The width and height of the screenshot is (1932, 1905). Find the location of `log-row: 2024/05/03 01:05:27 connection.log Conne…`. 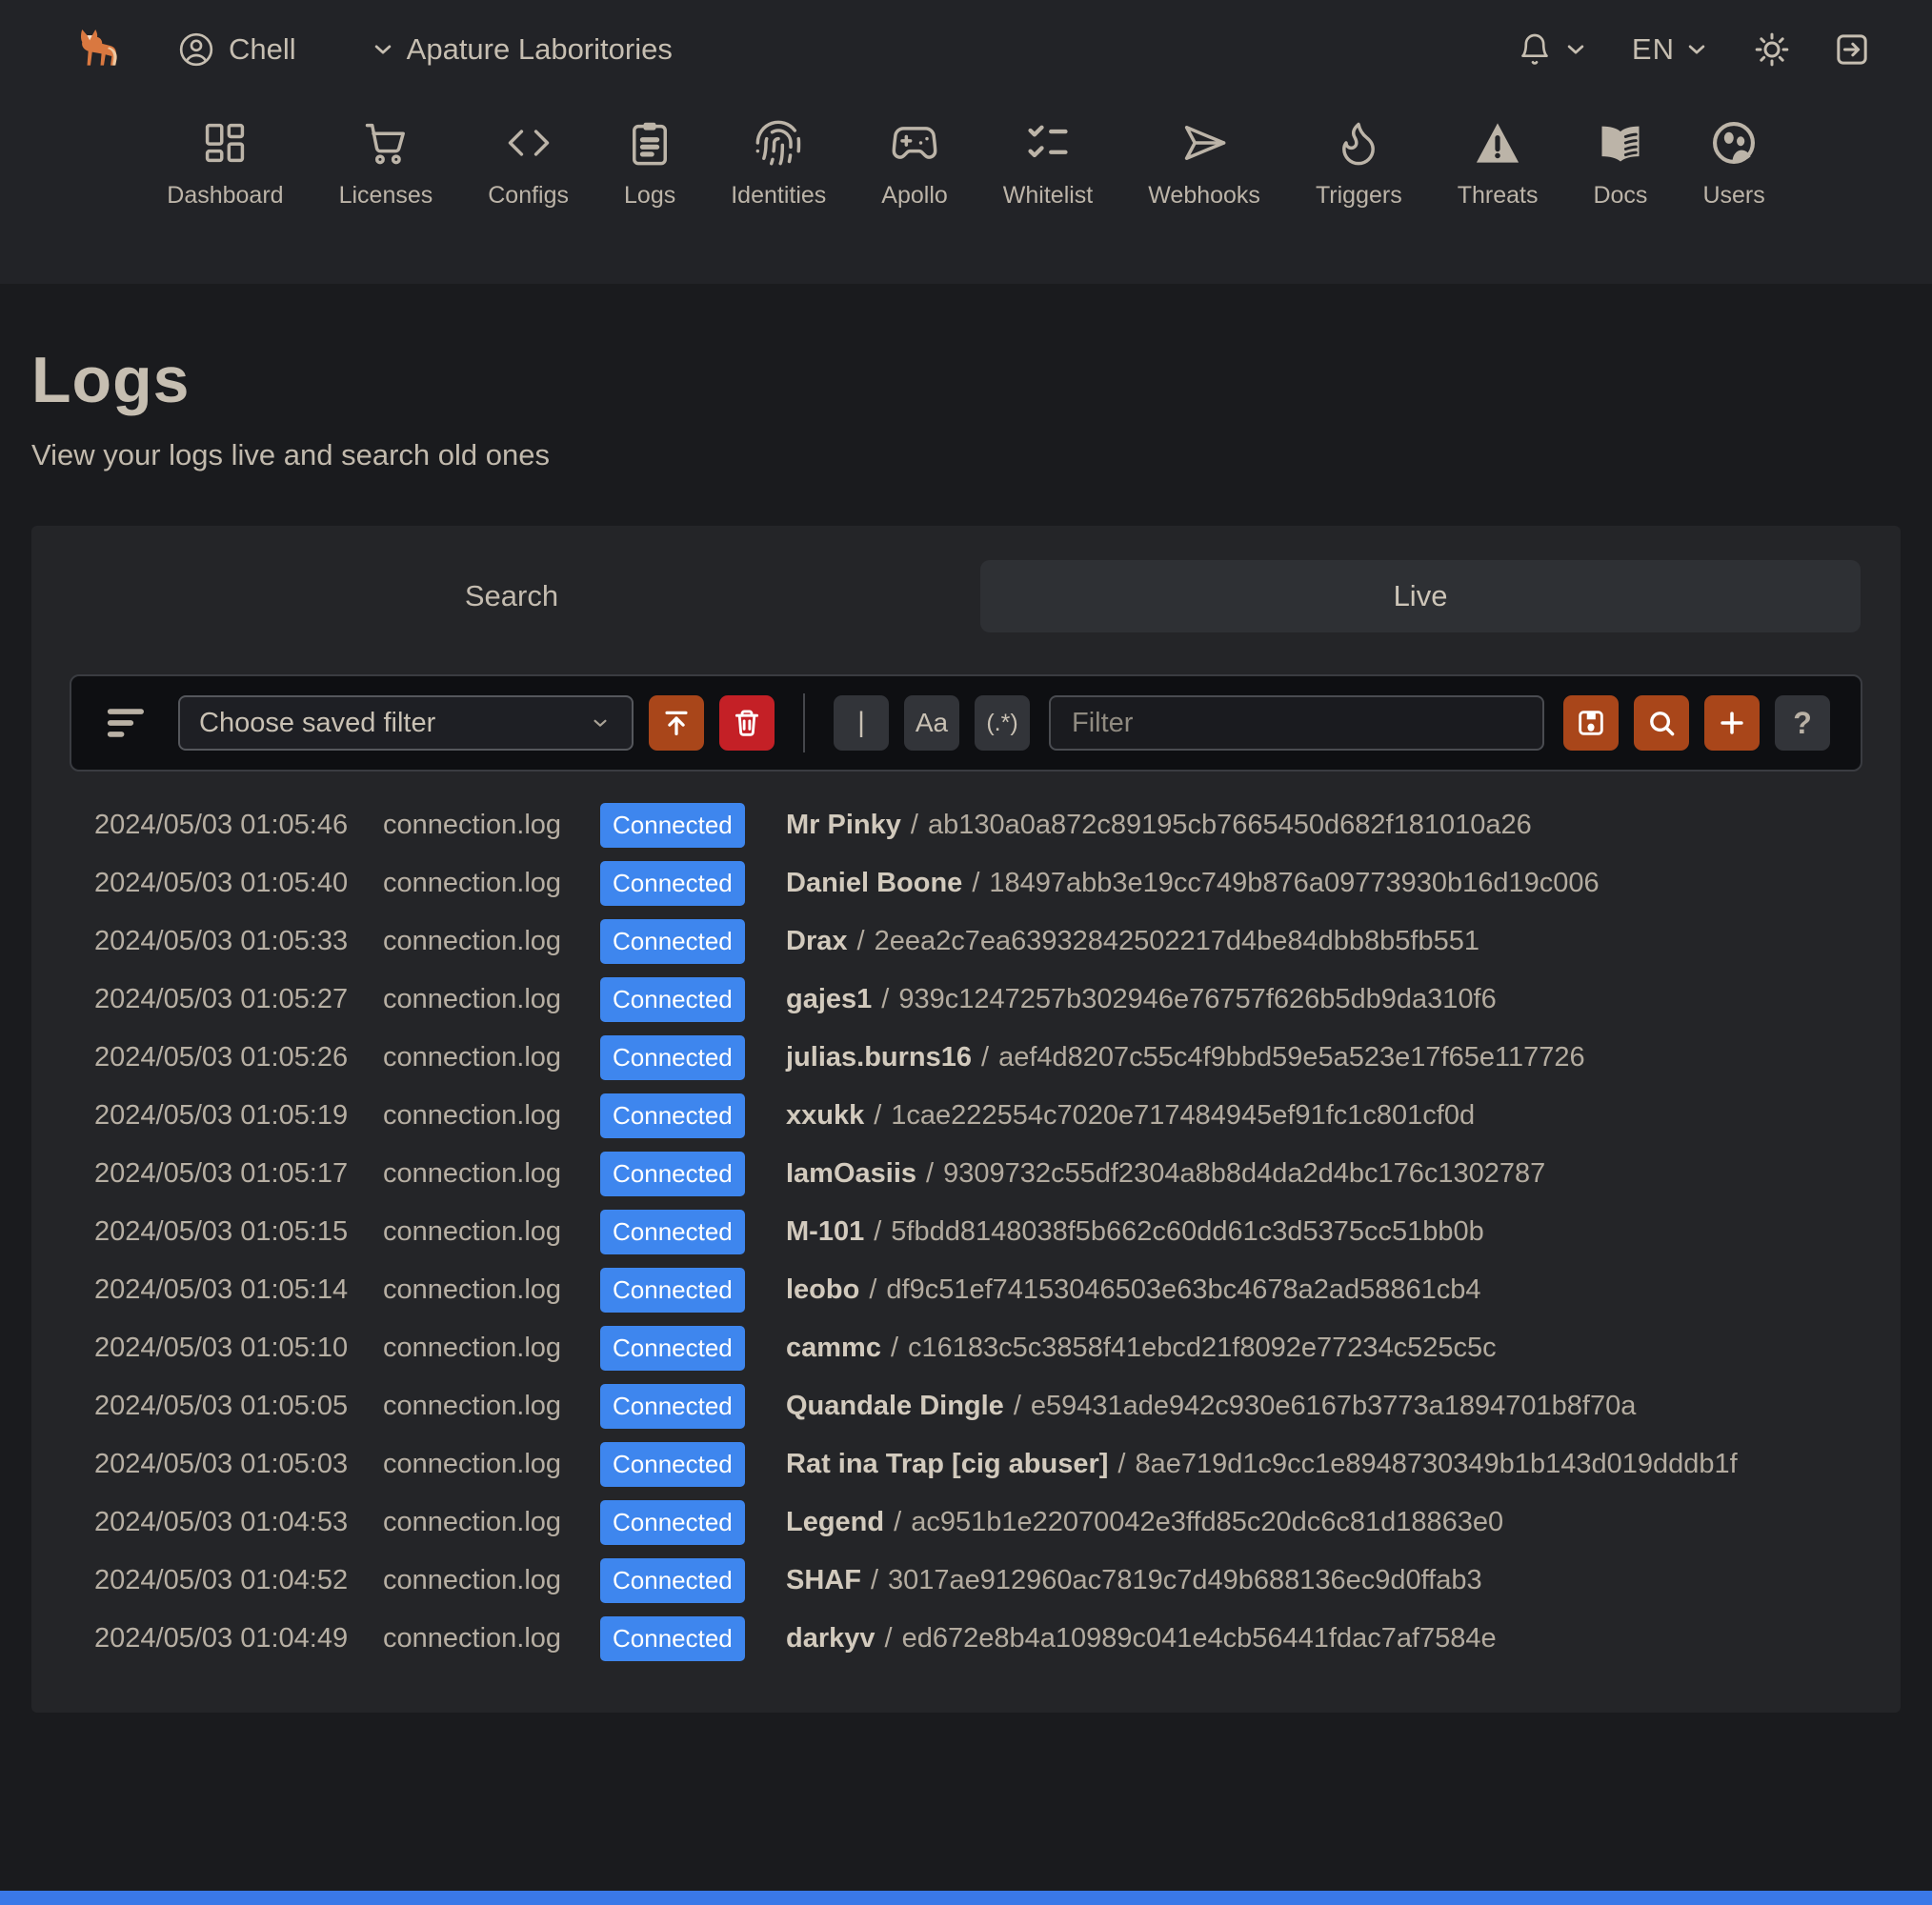

log-row: 2024/05/03 01:05:27 connection.log Conne… is located at coordinates (998, 1000).